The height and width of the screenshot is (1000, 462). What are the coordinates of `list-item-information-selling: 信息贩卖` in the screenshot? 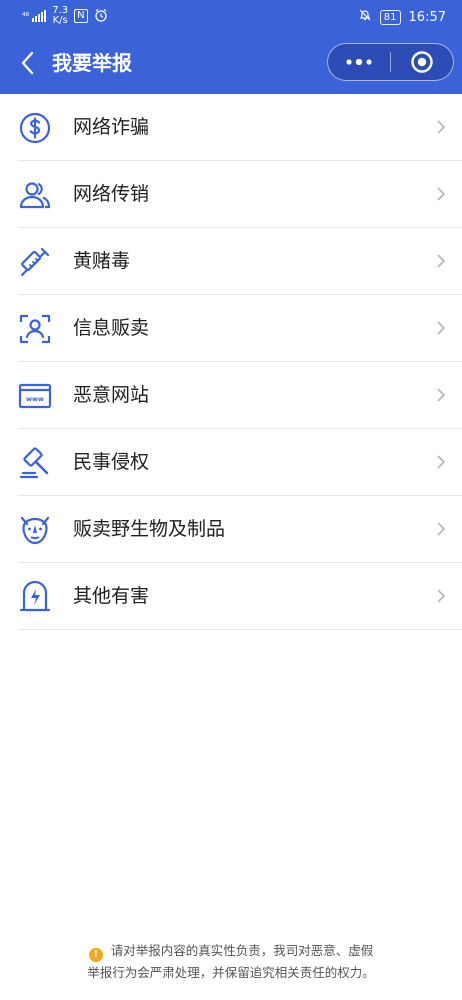 It's located at (240, 328).